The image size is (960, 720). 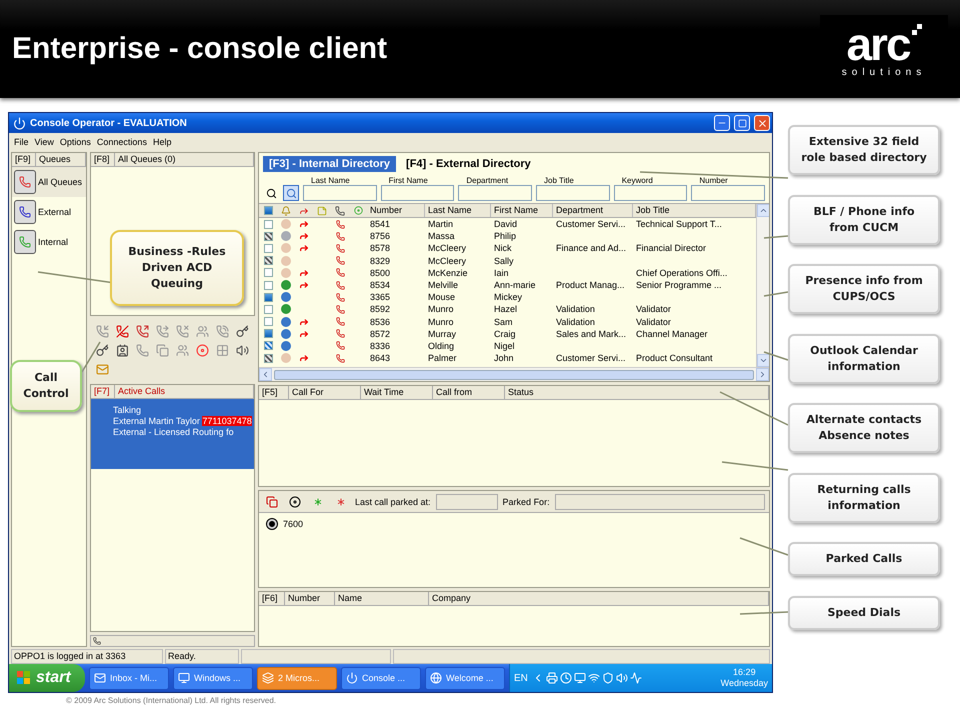 I want to click on chevron-right-icon, so click(x=762, y=374).